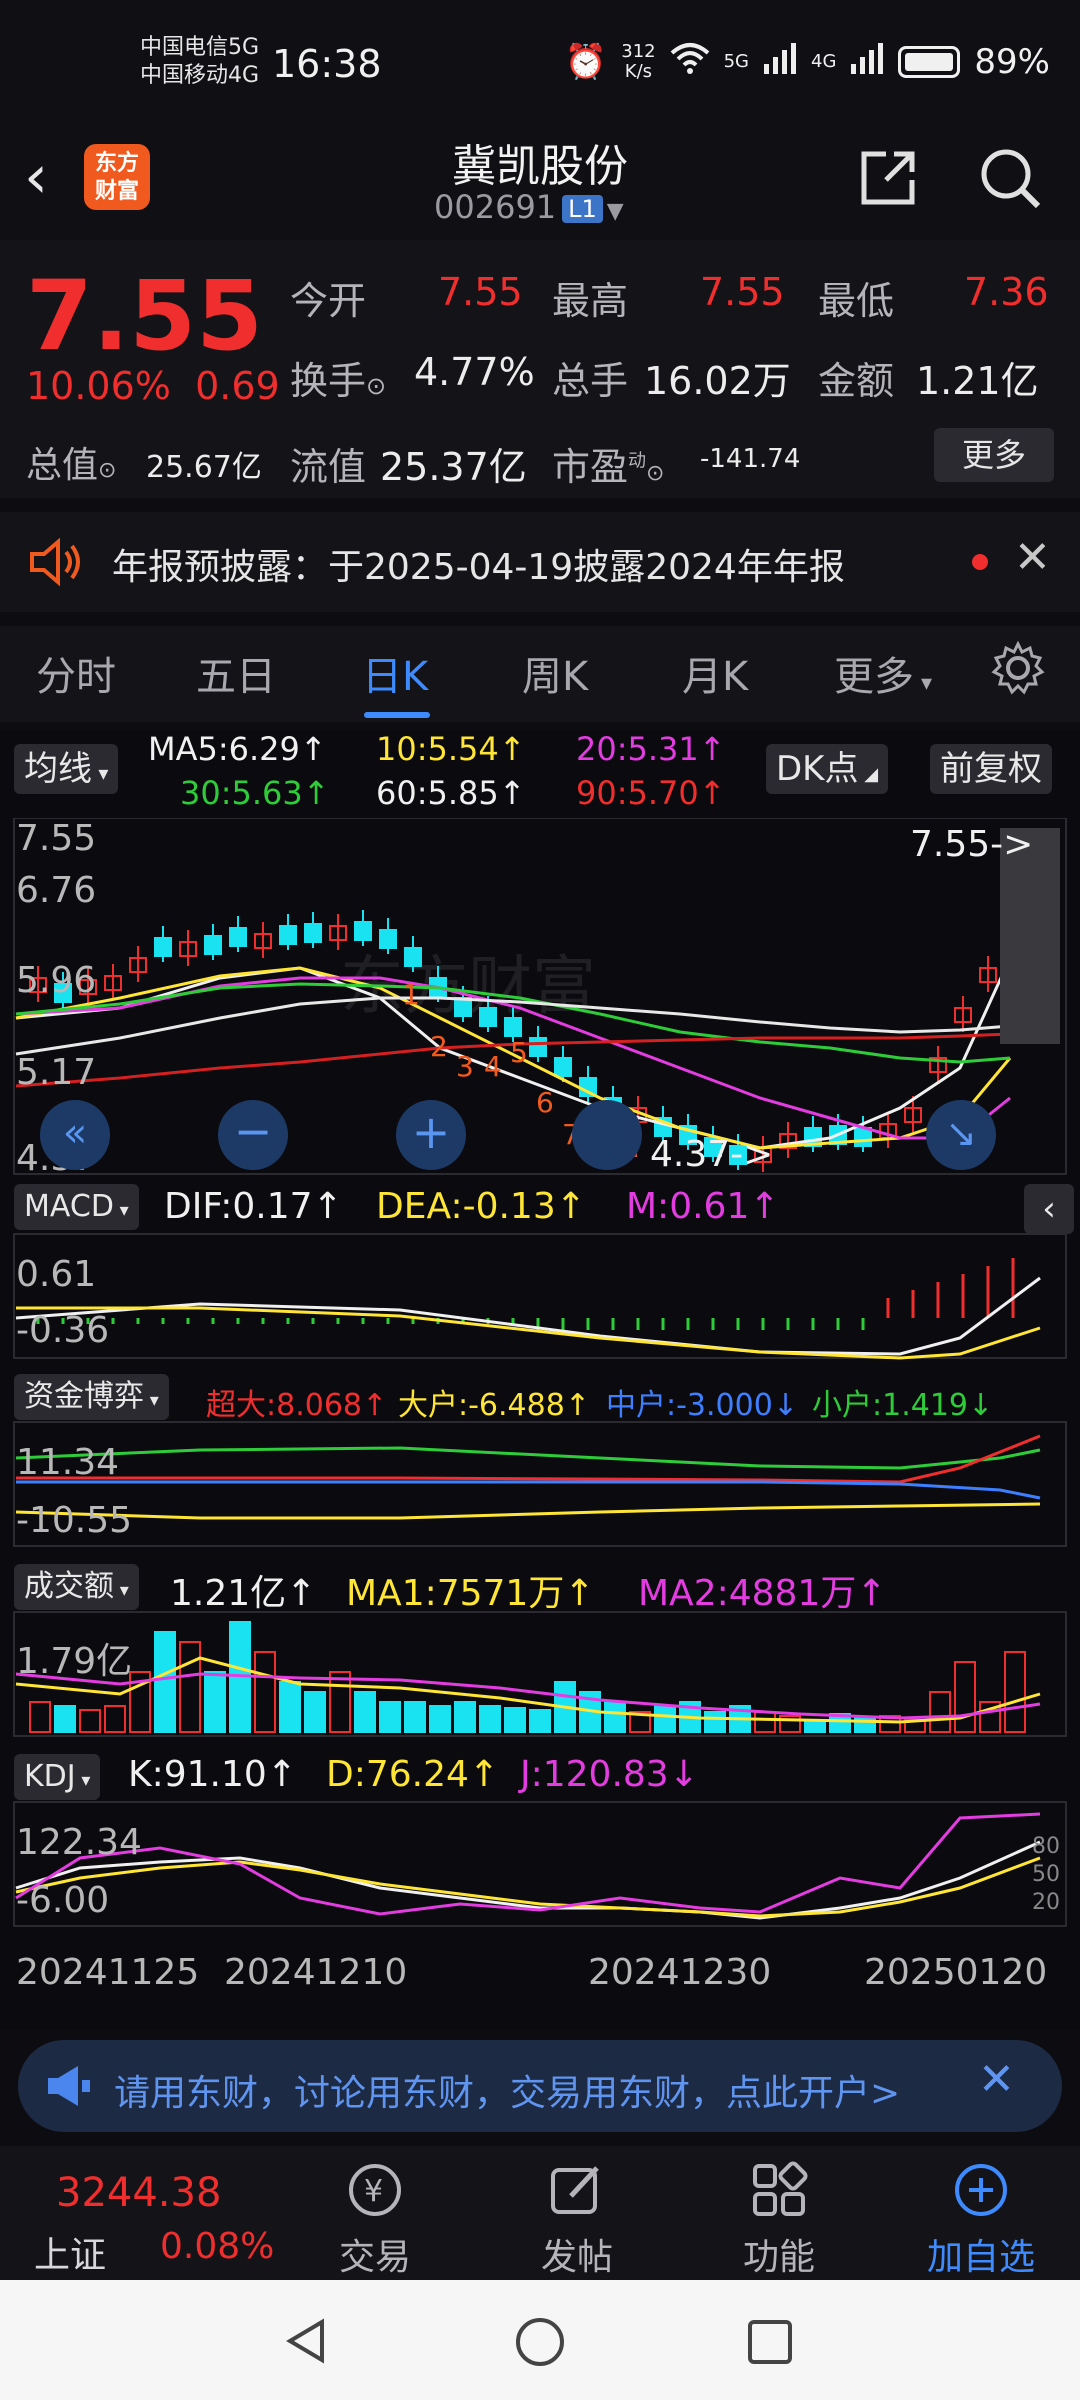 This screenshot has height=2400, width=1080. Describe the element at coordinates (607, 1135) in the screenshot. I see `crosshair-button` at that location.